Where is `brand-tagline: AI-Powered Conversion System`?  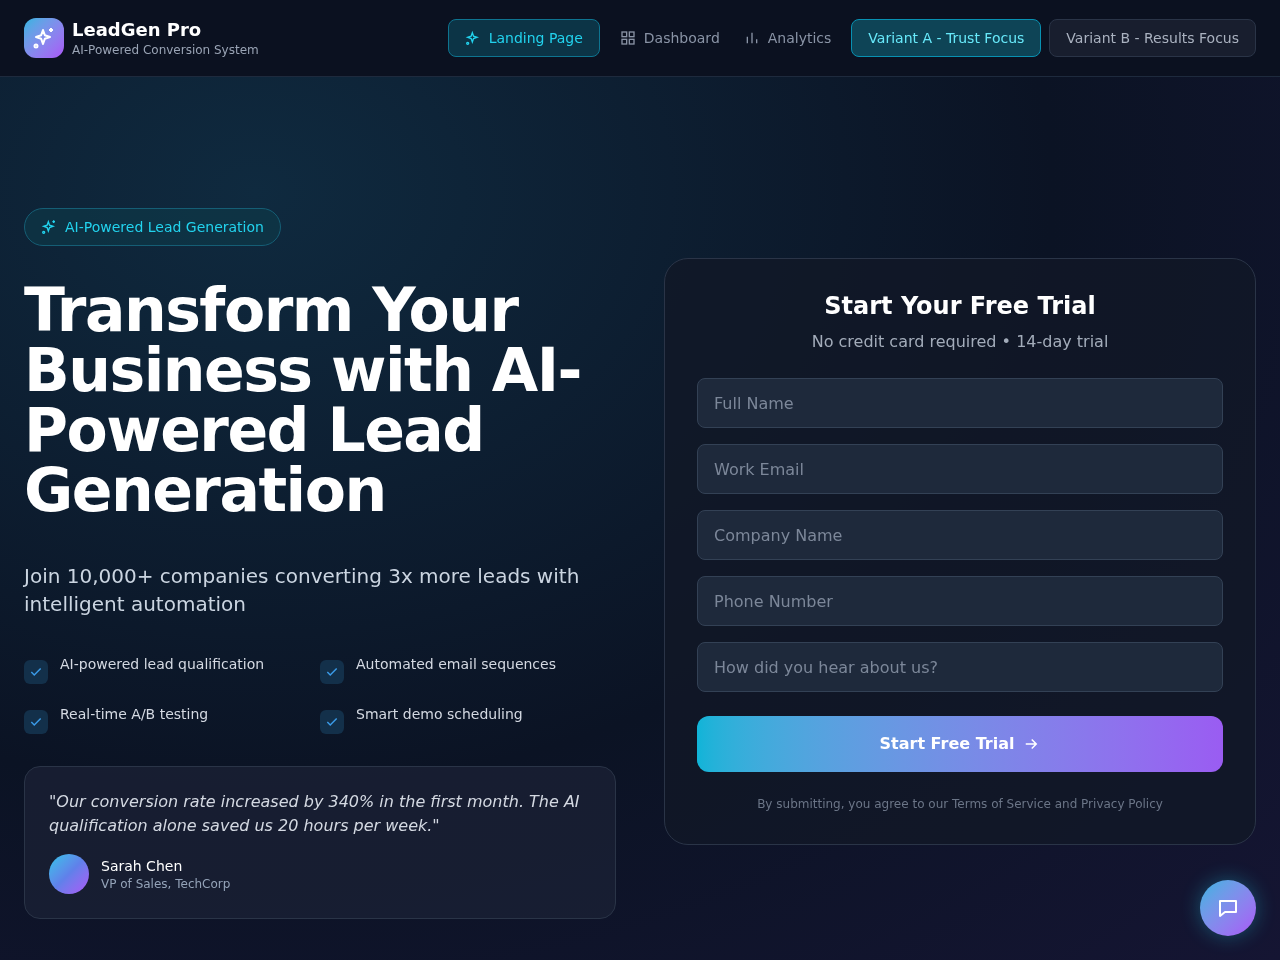 brand-tagline: AI-Powered Conversion System is located at coordinates (165, 50).